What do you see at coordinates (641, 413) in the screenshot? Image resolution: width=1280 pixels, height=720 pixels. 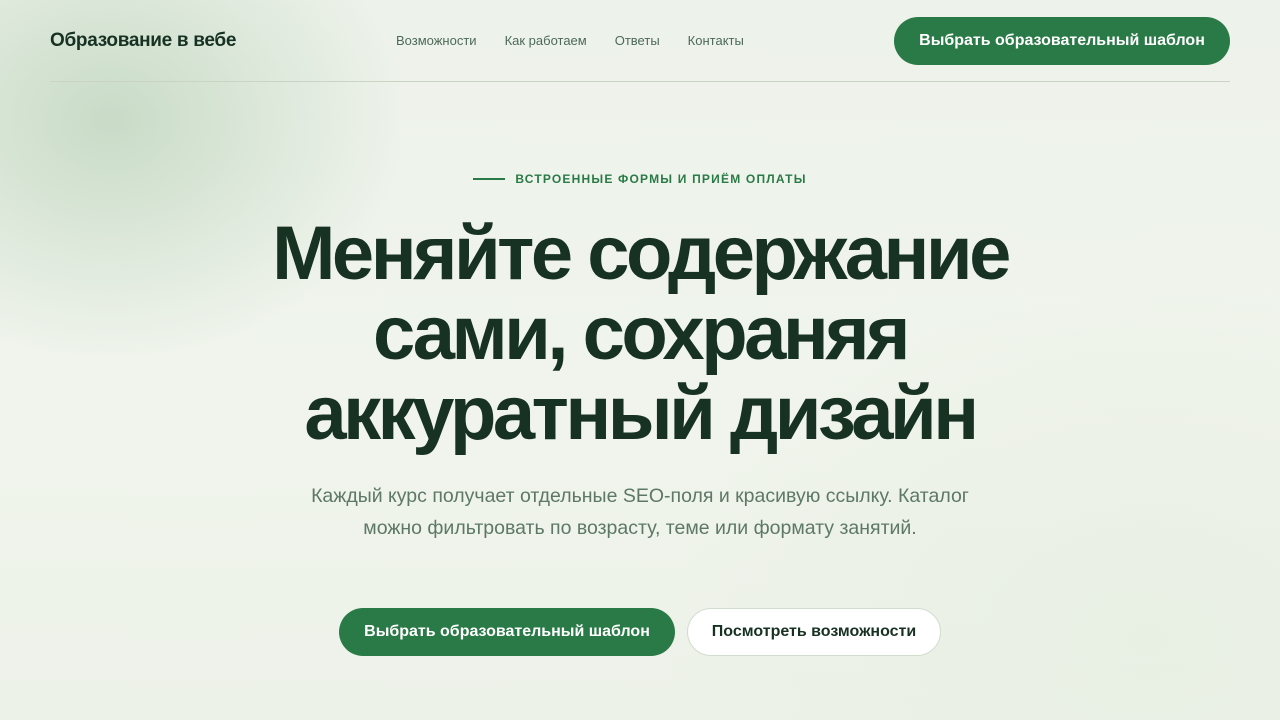 I see `hero-title-line: аккуратный дизайн` at bounding box center [641, 413].